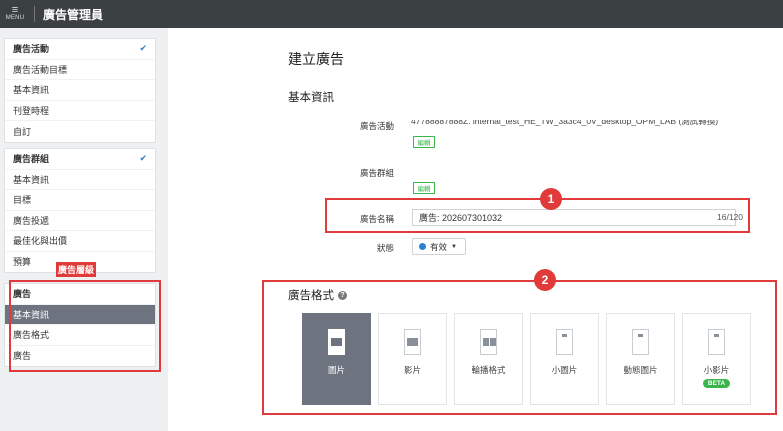 The height and width of the screenshot is (431, 783). Describe the element at coordinates (80, 131) in the screenshot. I see `sidebar-item-custom: 自訂` at that location.